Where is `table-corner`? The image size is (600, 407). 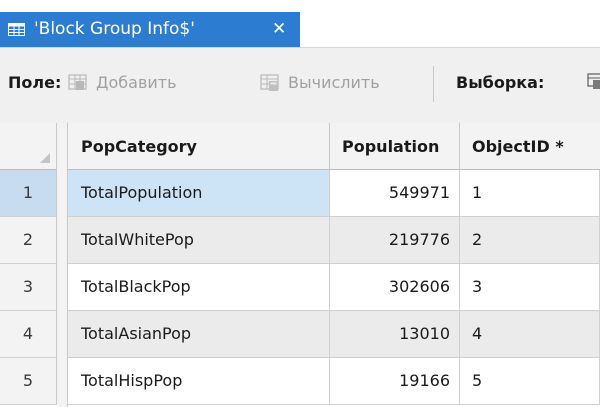
table-corner is located at coordinates (28, 146).